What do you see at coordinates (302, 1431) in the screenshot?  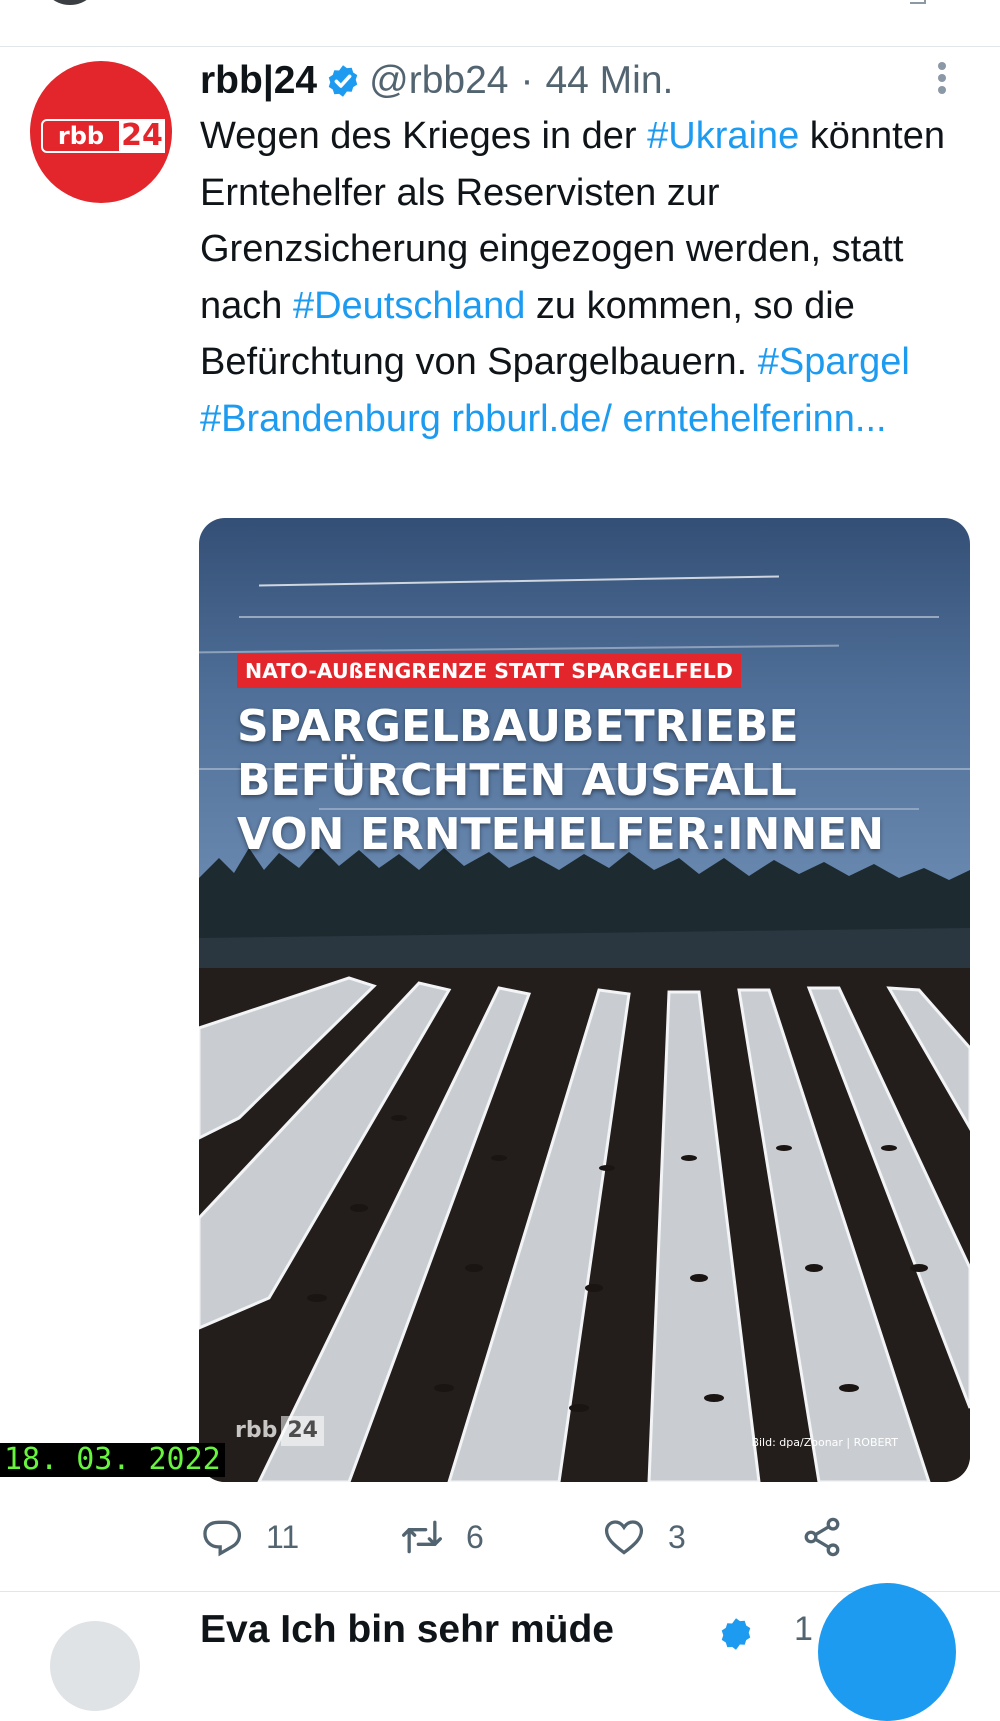 I see `watermark-24: 24` at bounding box center [302, 1431].